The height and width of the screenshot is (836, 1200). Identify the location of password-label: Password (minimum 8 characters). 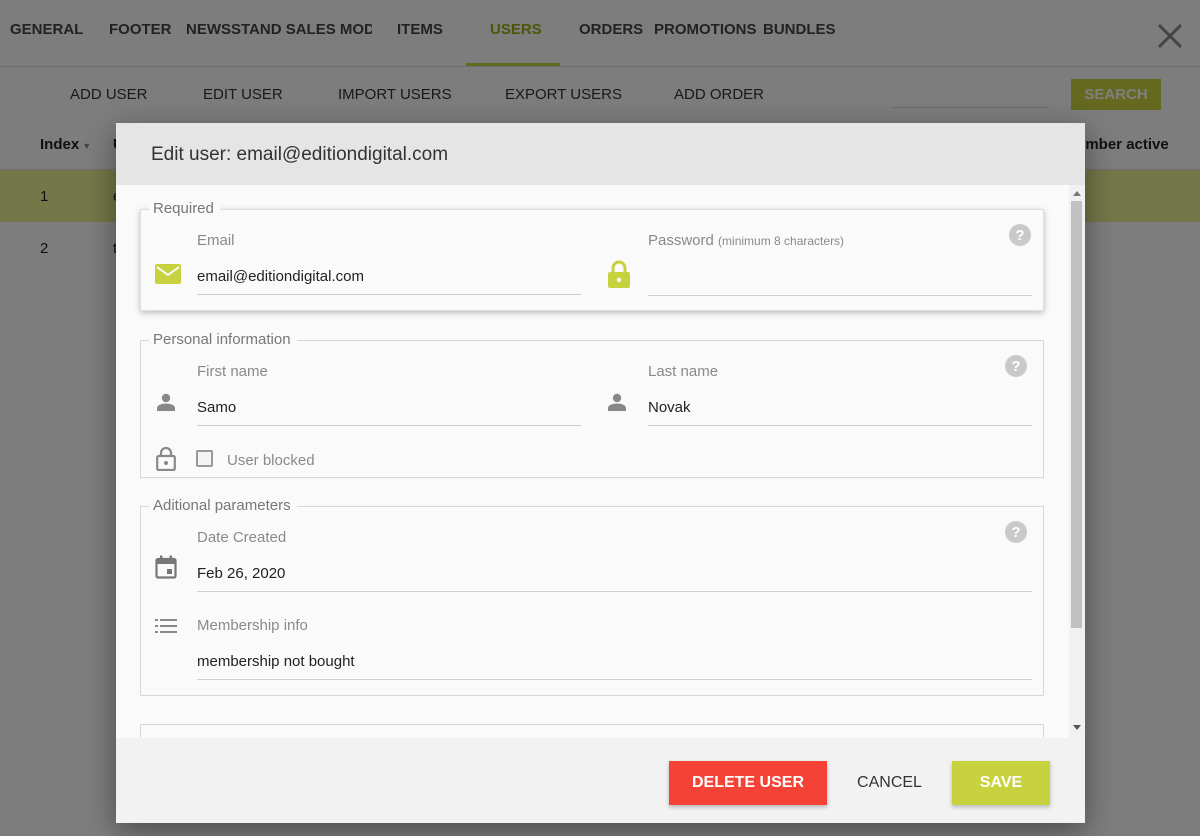
(746, 240).